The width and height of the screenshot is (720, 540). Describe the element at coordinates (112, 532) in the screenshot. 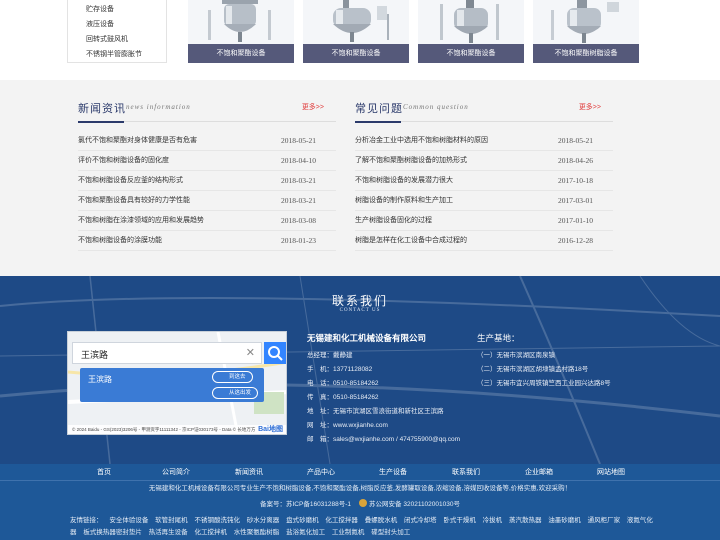

I see `friend-link: 板式换热器密封垫片` at that location.